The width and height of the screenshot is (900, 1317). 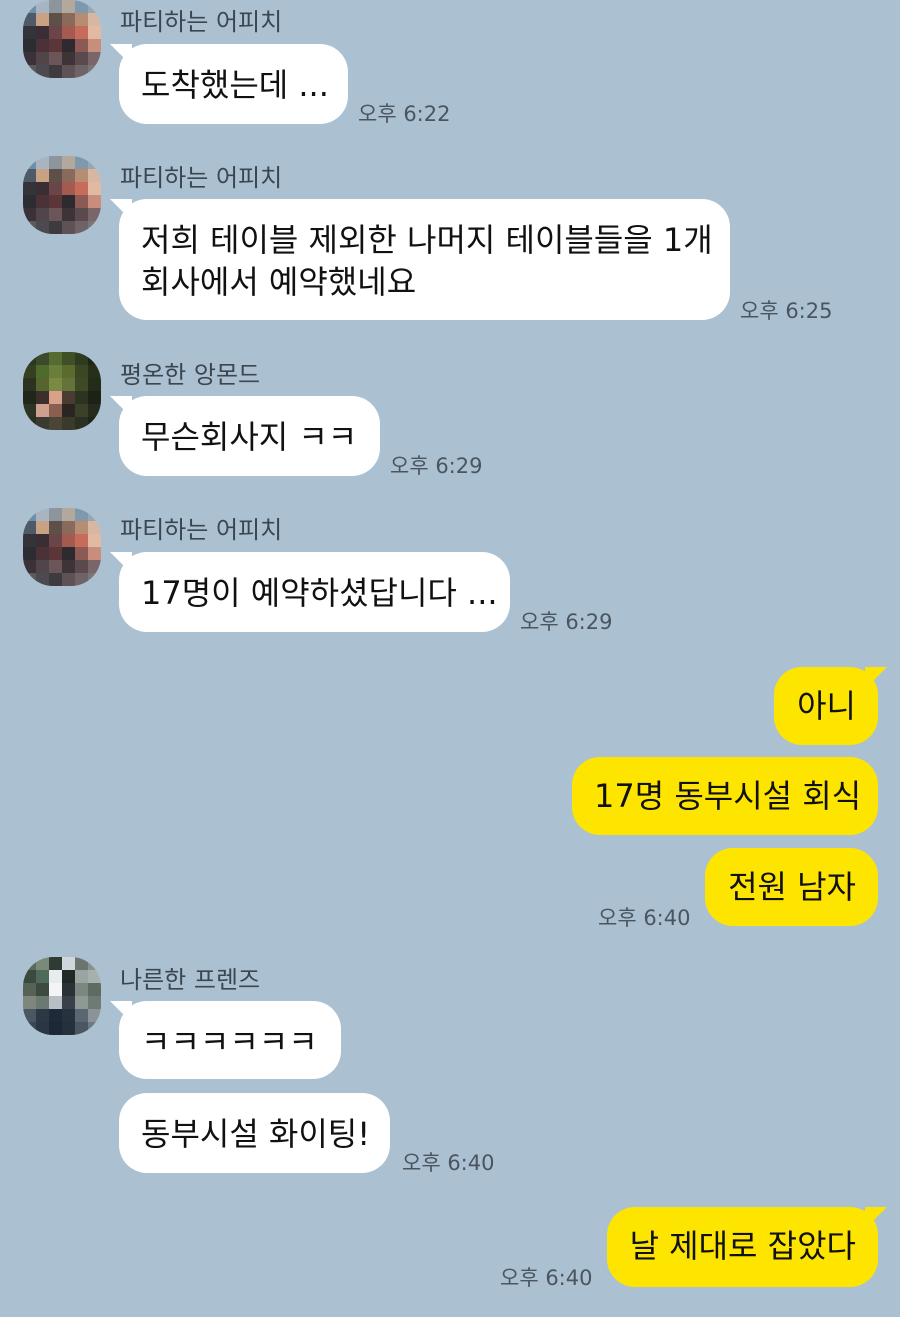 I want to click on message-time: 오후 6:40, so click(x=644, y=918).